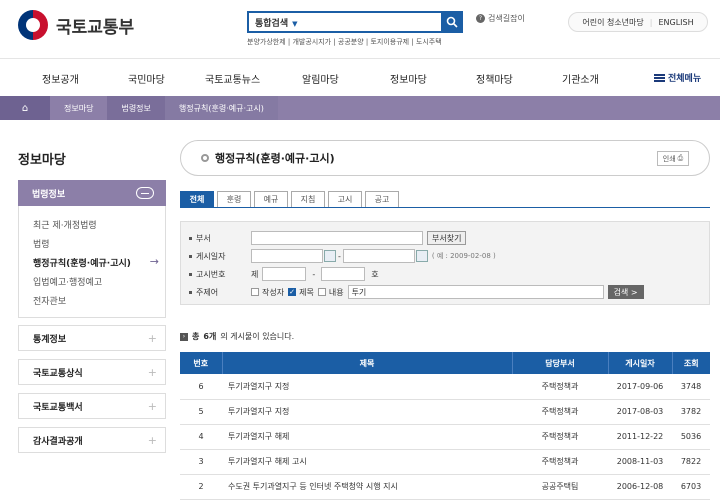 The width and height of the screenshot is (720, 500). Describe the element at coordinates (201, 363) in the screenshot. I see `col-header: 번호` at that location.